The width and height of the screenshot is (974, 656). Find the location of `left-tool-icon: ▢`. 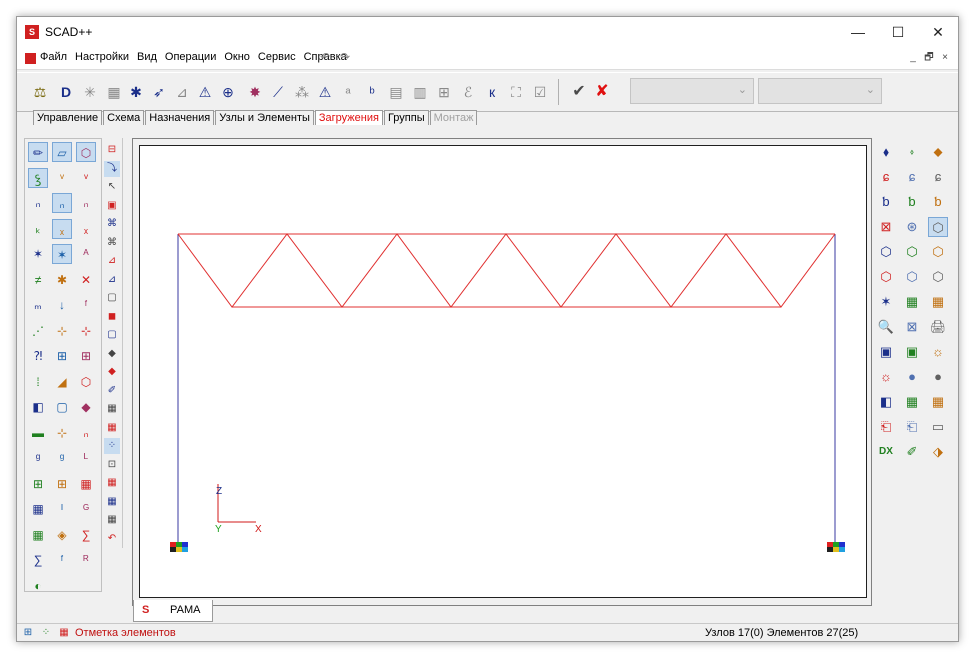

left-tool-icon: ▢ is located at coordinates (62, 407).